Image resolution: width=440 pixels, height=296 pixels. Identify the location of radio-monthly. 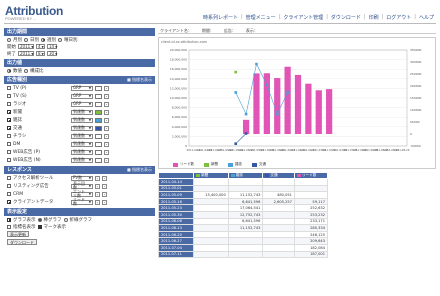
(9, 39).